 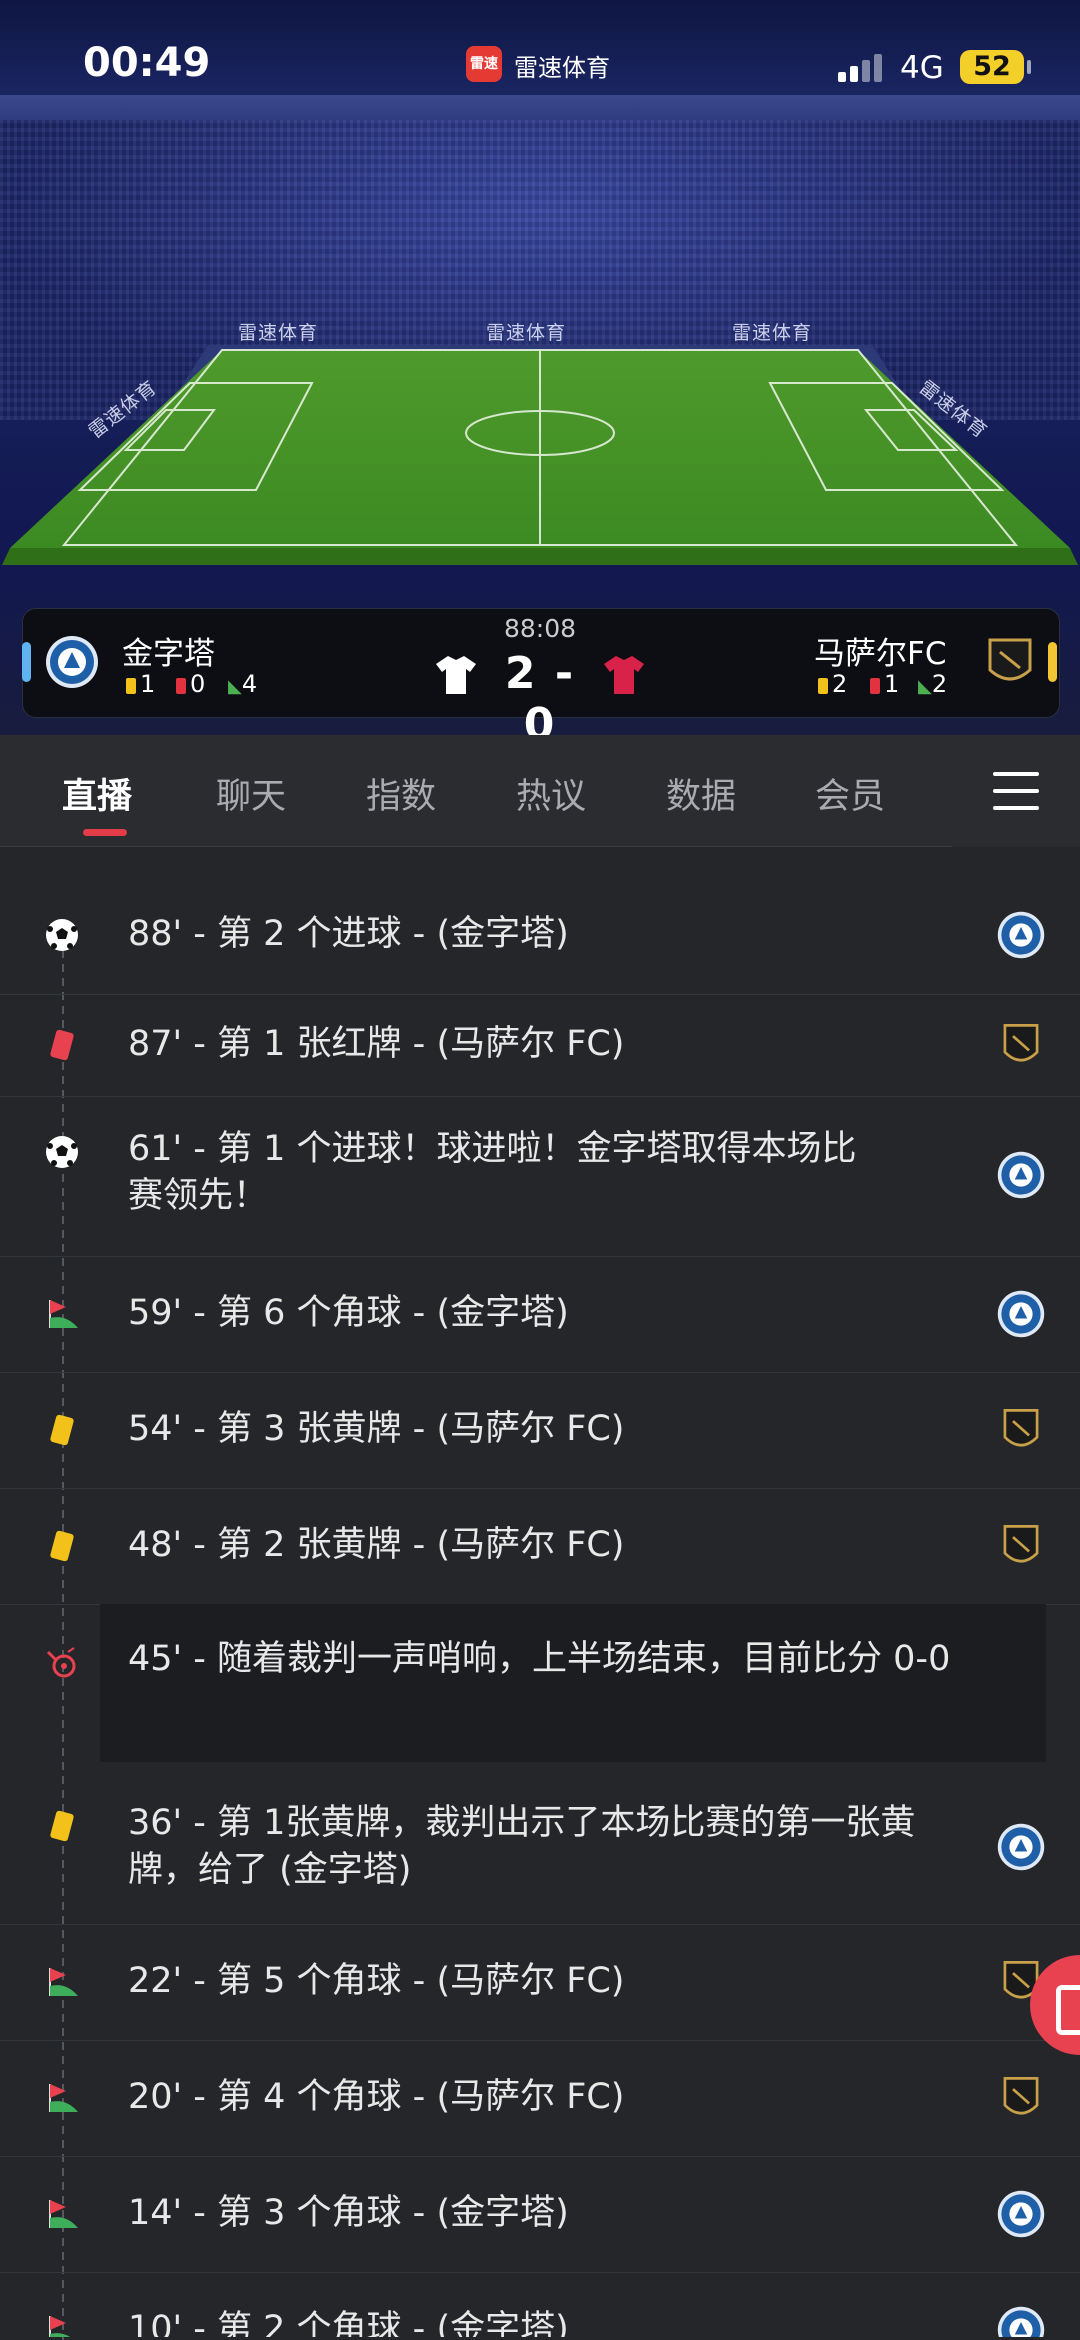 I want to click on tab-odds: 指数, so click(x=401, y=793).